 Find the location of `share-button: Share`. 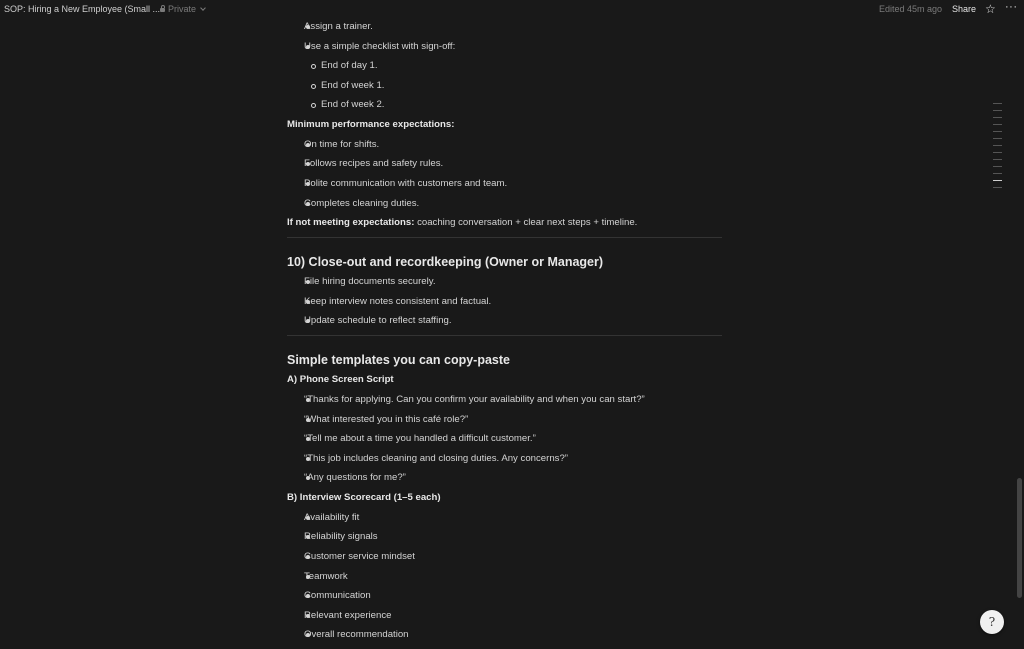

share-button: Share is located at coordinates (964, 9).